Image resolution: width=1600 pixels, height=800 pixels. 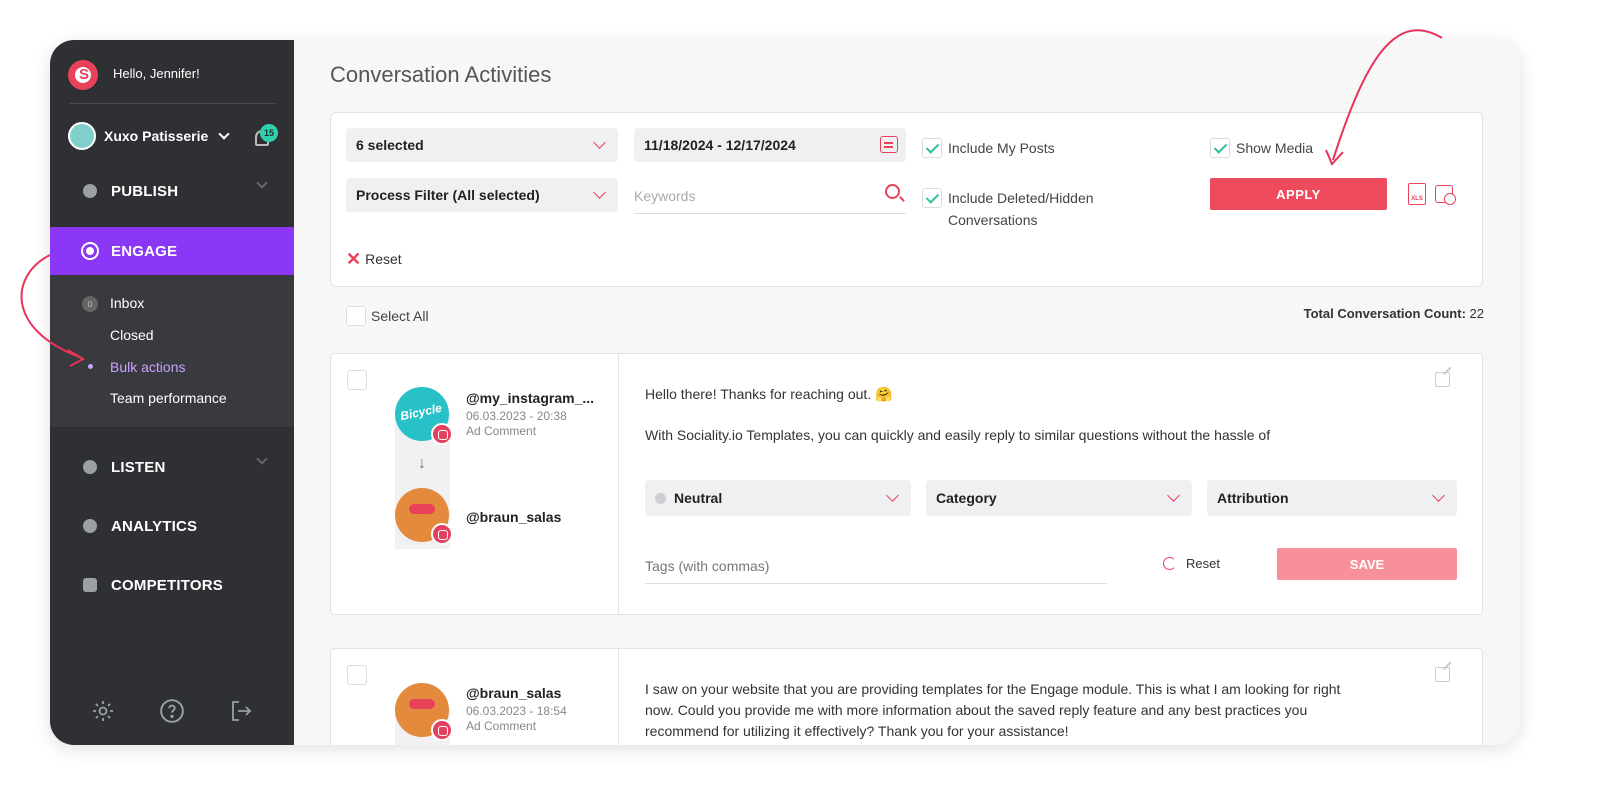 I want to click on include-my-posts-checkbox, so click(x=932, y=148).